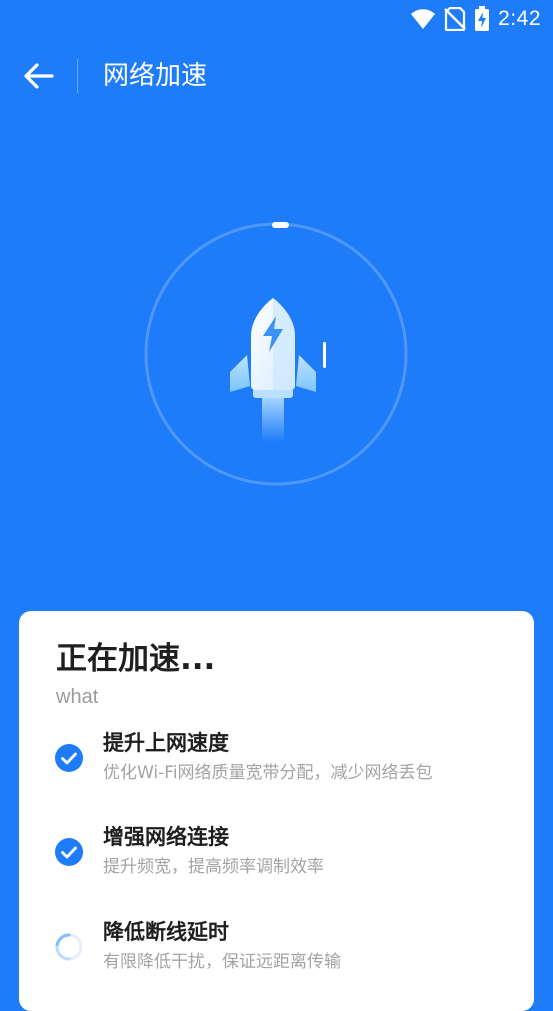 This screenshot has width=553, height=1011. I want to click on status-bar: 2:42, so click(276, 19).